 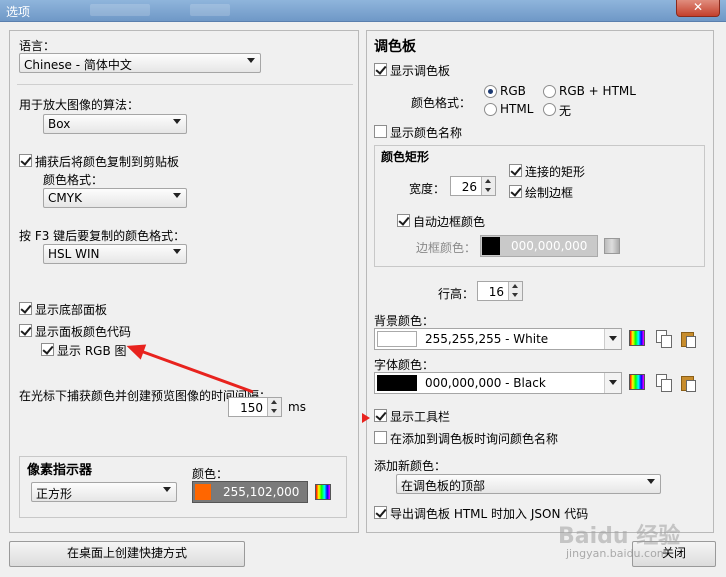 What do you see at coordinates (474, 439) in the screenshot?
I see `ask-name-label: 在添加到调色板时询问颜色名称` at bounding box center [474, 439].